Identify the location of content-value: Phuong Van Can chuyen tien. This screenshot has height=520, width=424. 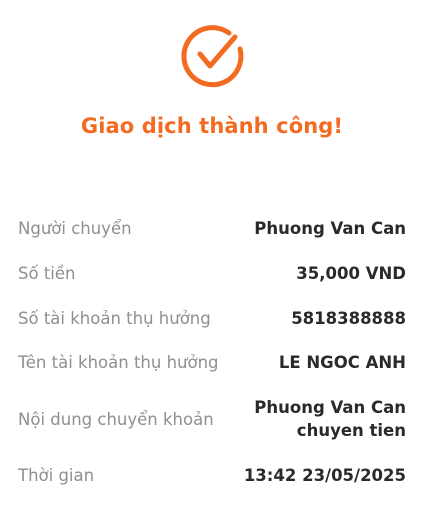
(330, 419).